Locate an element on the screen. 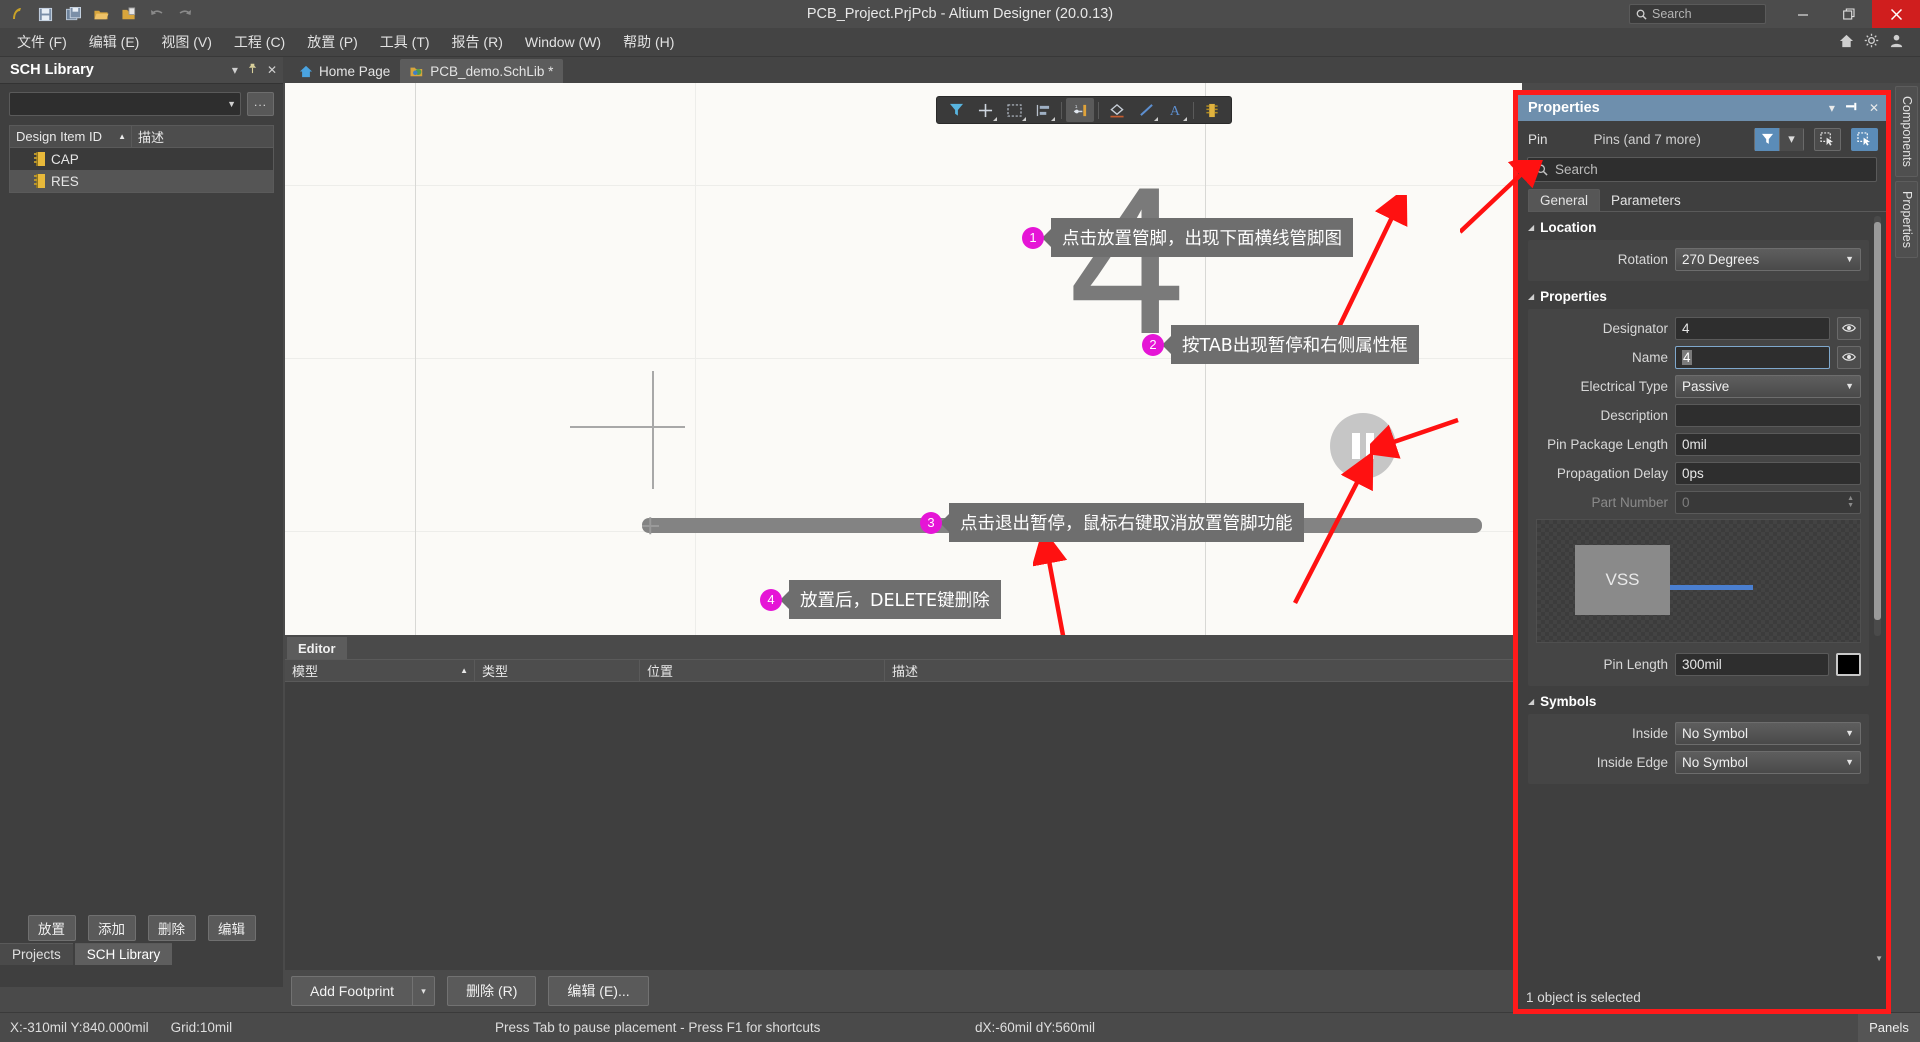 The width and height of the screenshot is (1920, 1042). column-type: 类型 is located at coordinates (557, 670).